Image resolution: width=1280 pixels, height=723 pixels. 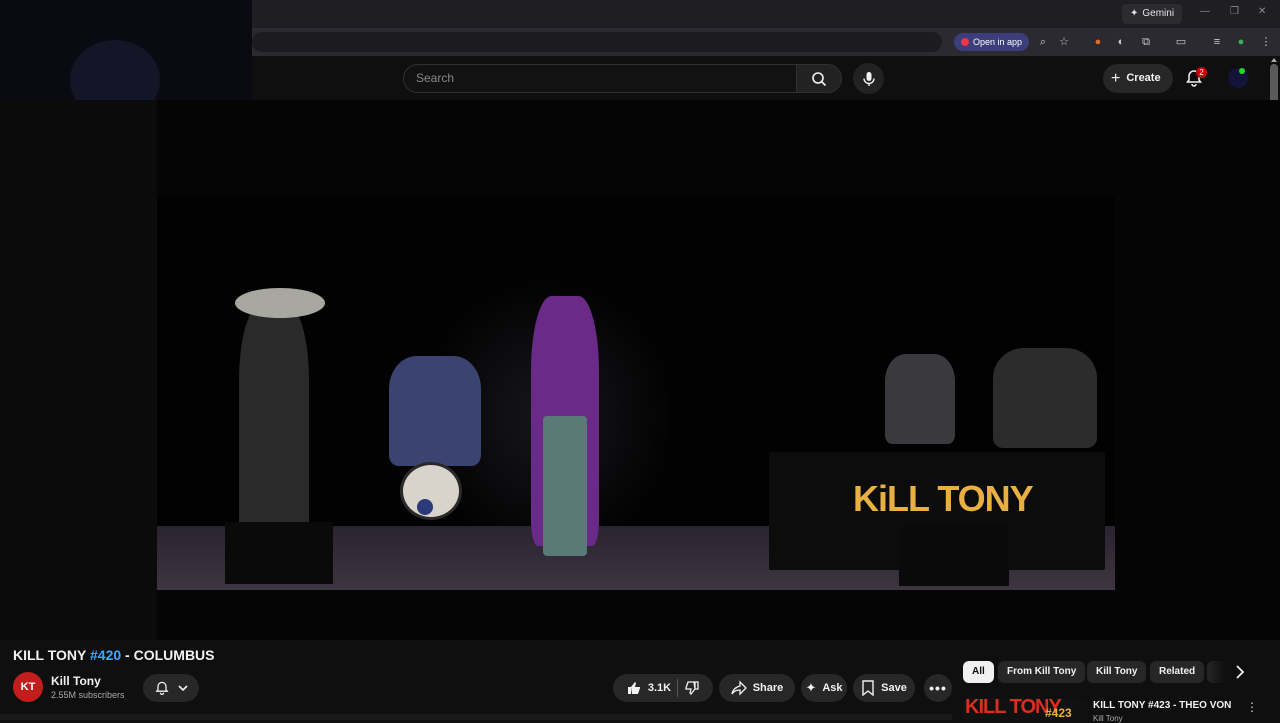 I want to click on recommendation-title: KILL TONY #423 - THEO VON, so click(x=1162, y=705).